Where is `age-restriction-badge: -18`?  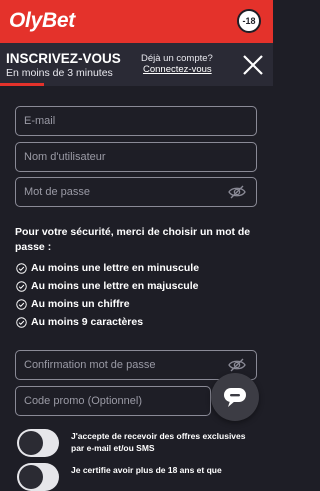
age-restriction-badge: -18 is located at coordinates (249, 21).